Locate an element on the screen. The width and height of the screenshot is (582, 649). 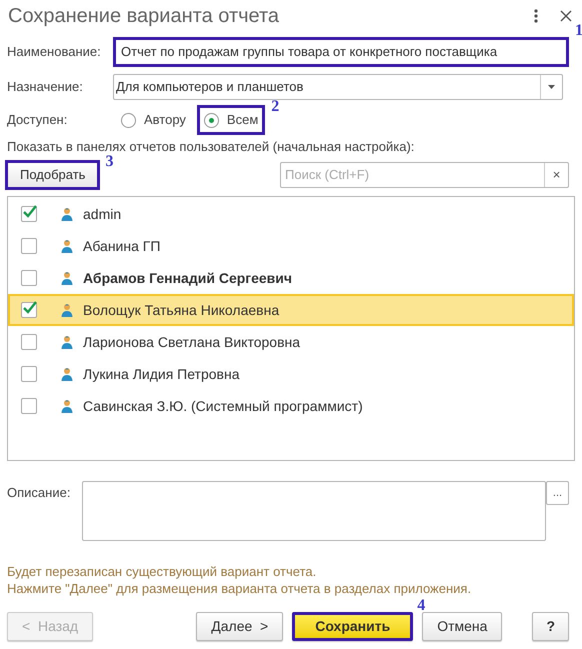
callout-number: 3 is located at coordinates (109, 162).